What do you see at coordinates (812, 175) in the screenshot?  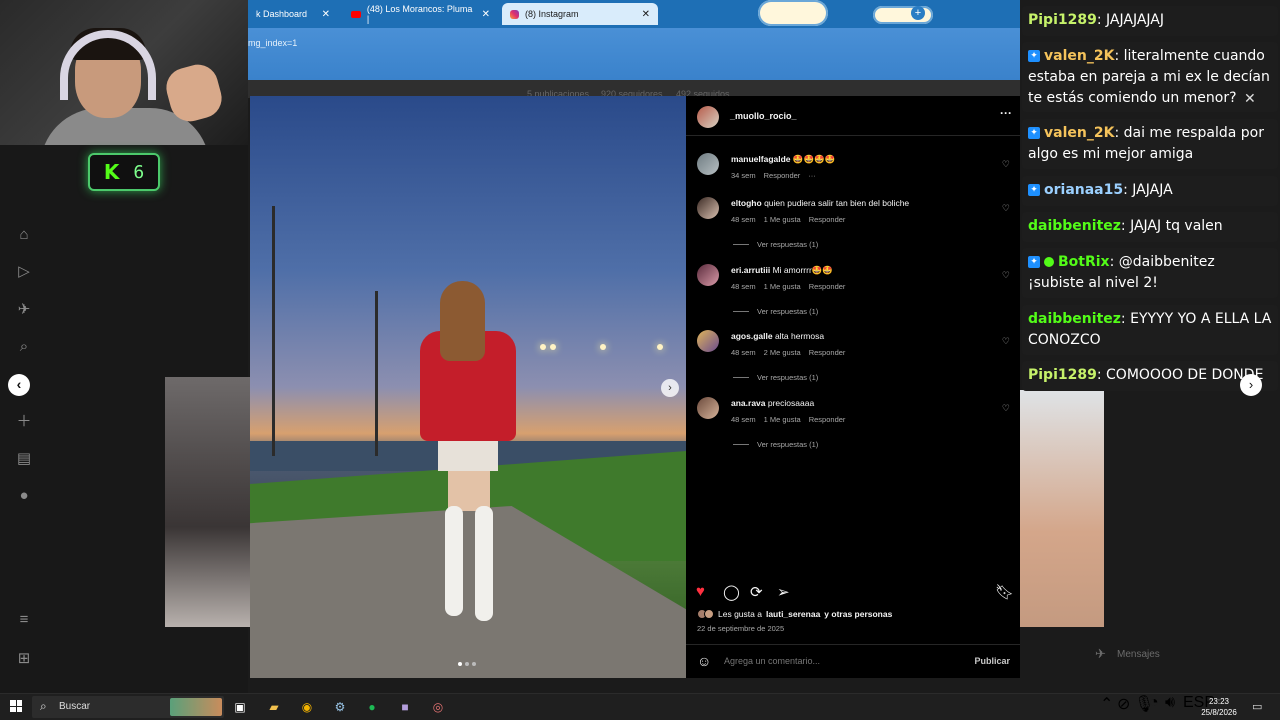 I see `comment-more-icon: ···` at bounding box center [812, 175].